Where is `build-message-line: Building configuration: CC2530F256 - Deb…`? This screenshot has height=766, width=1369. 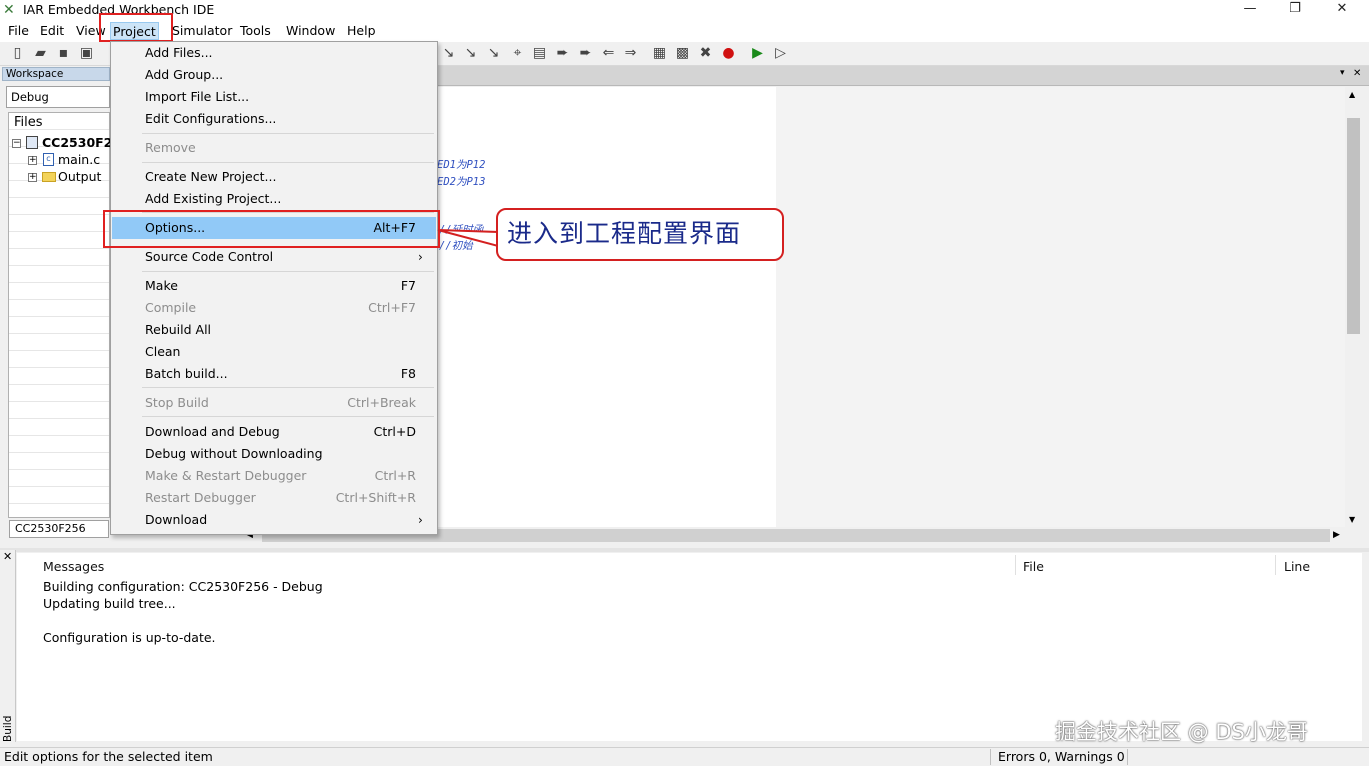 build-message-line: Building configuration: CC2530F256 - Deb… is located at coordinates (183, 586).